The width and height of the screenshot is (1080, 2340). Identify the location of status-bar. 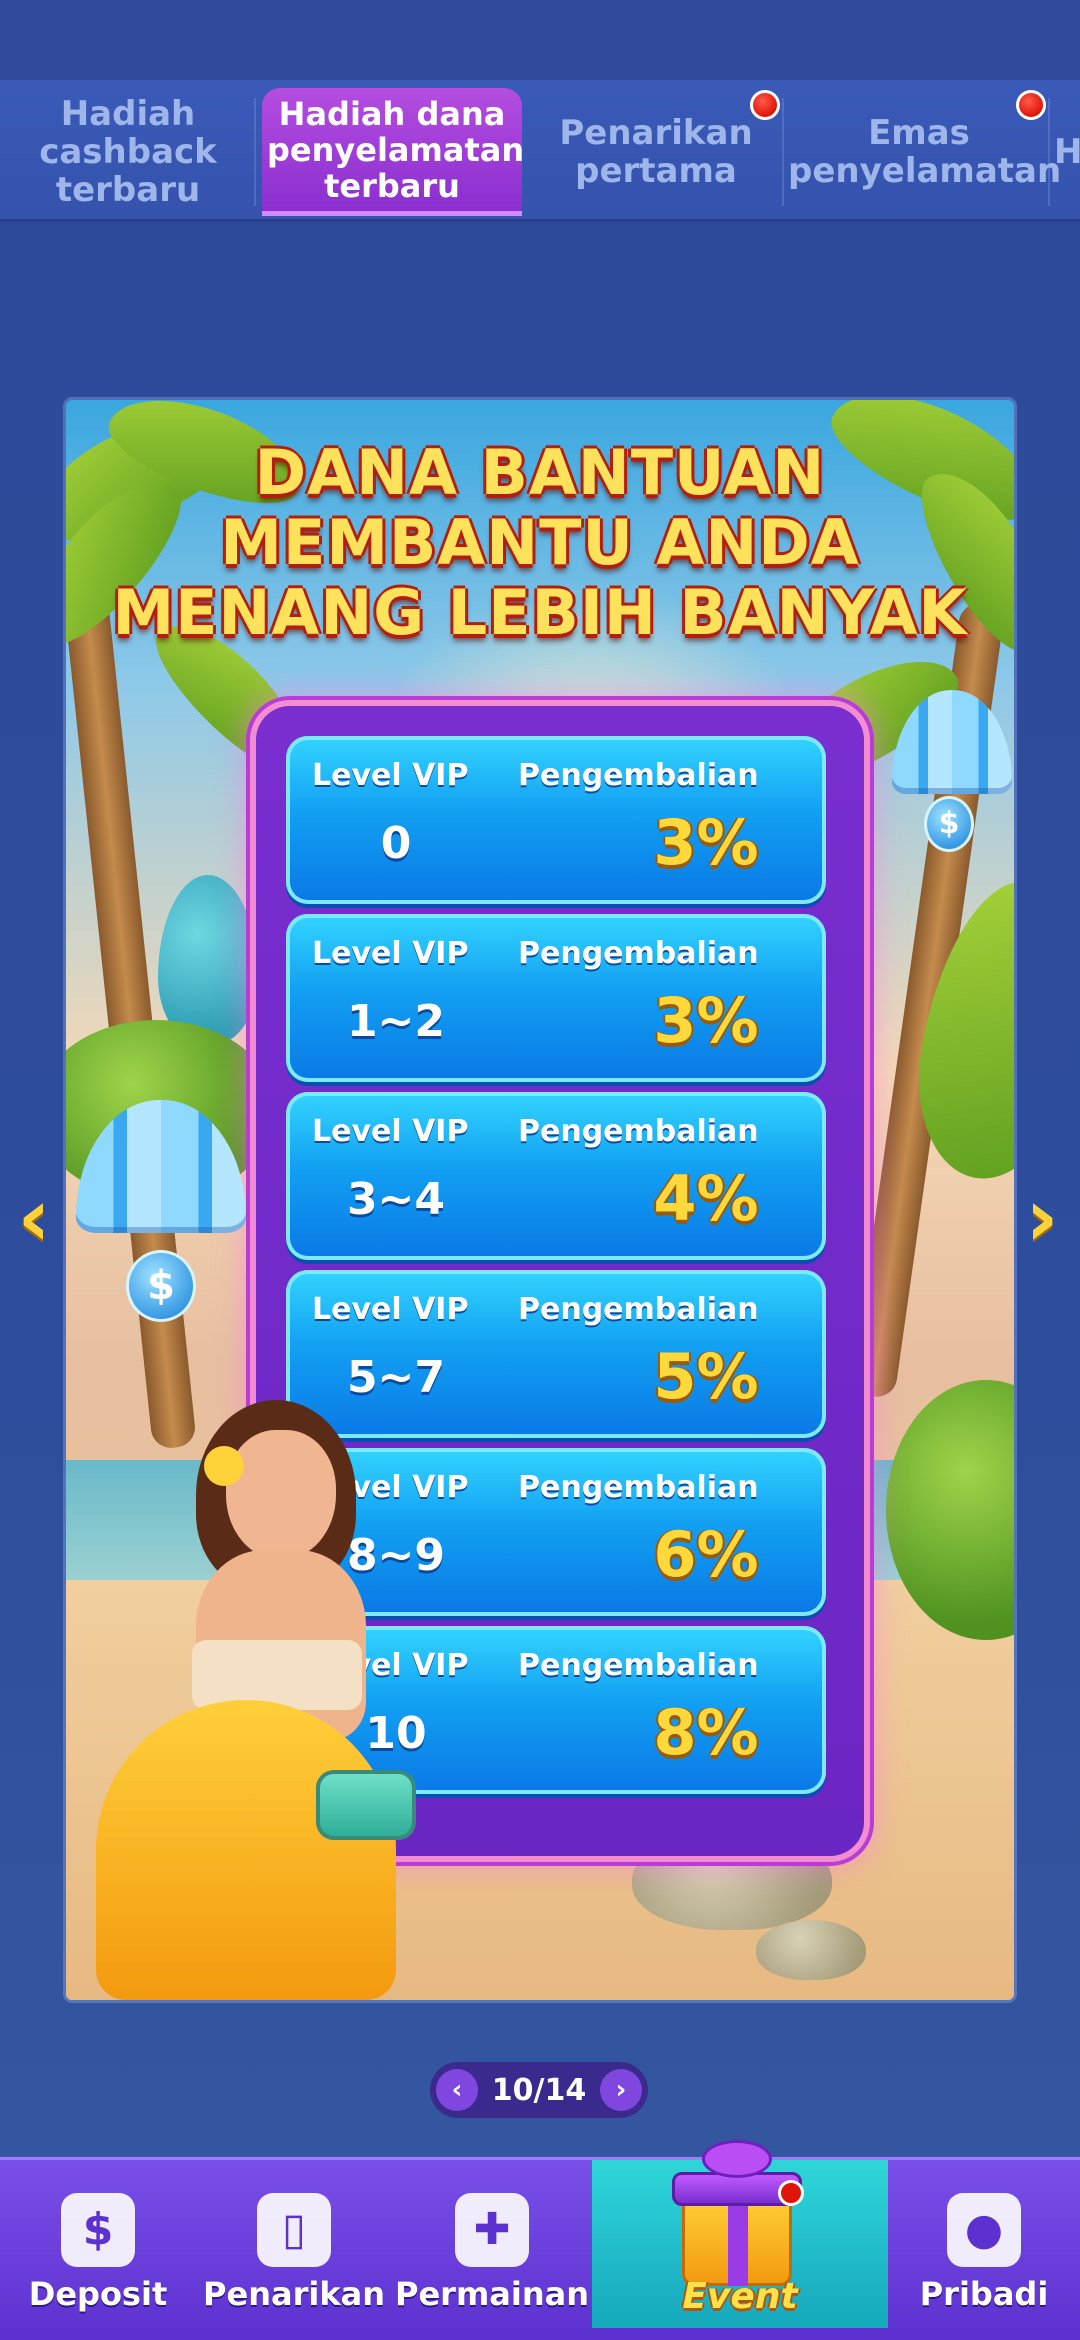
(540, 40).